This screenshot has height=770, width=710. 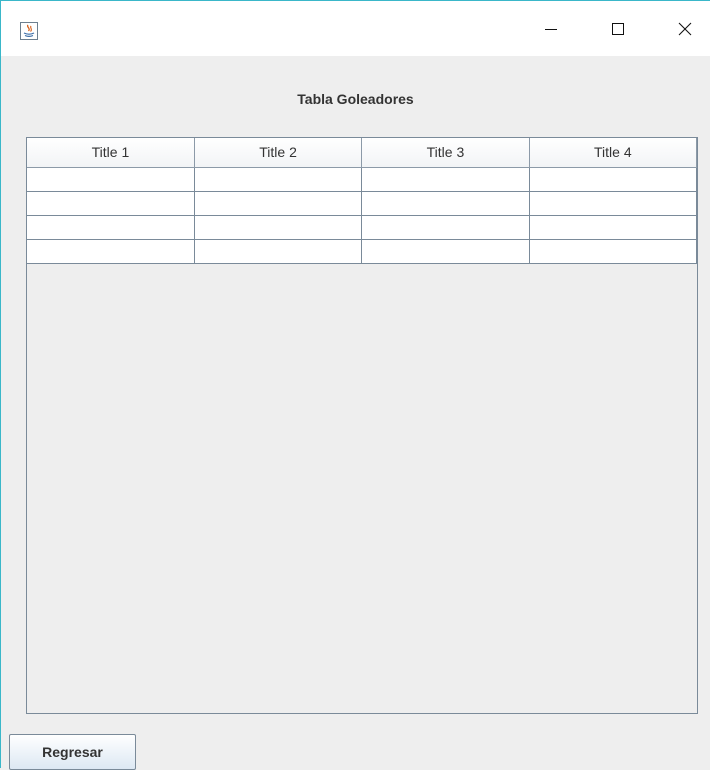 What do you see at coordinates (355, 99) in the screenshot?
I see `page-title: Tabla Goleadores` at bounding box center [355, 99].